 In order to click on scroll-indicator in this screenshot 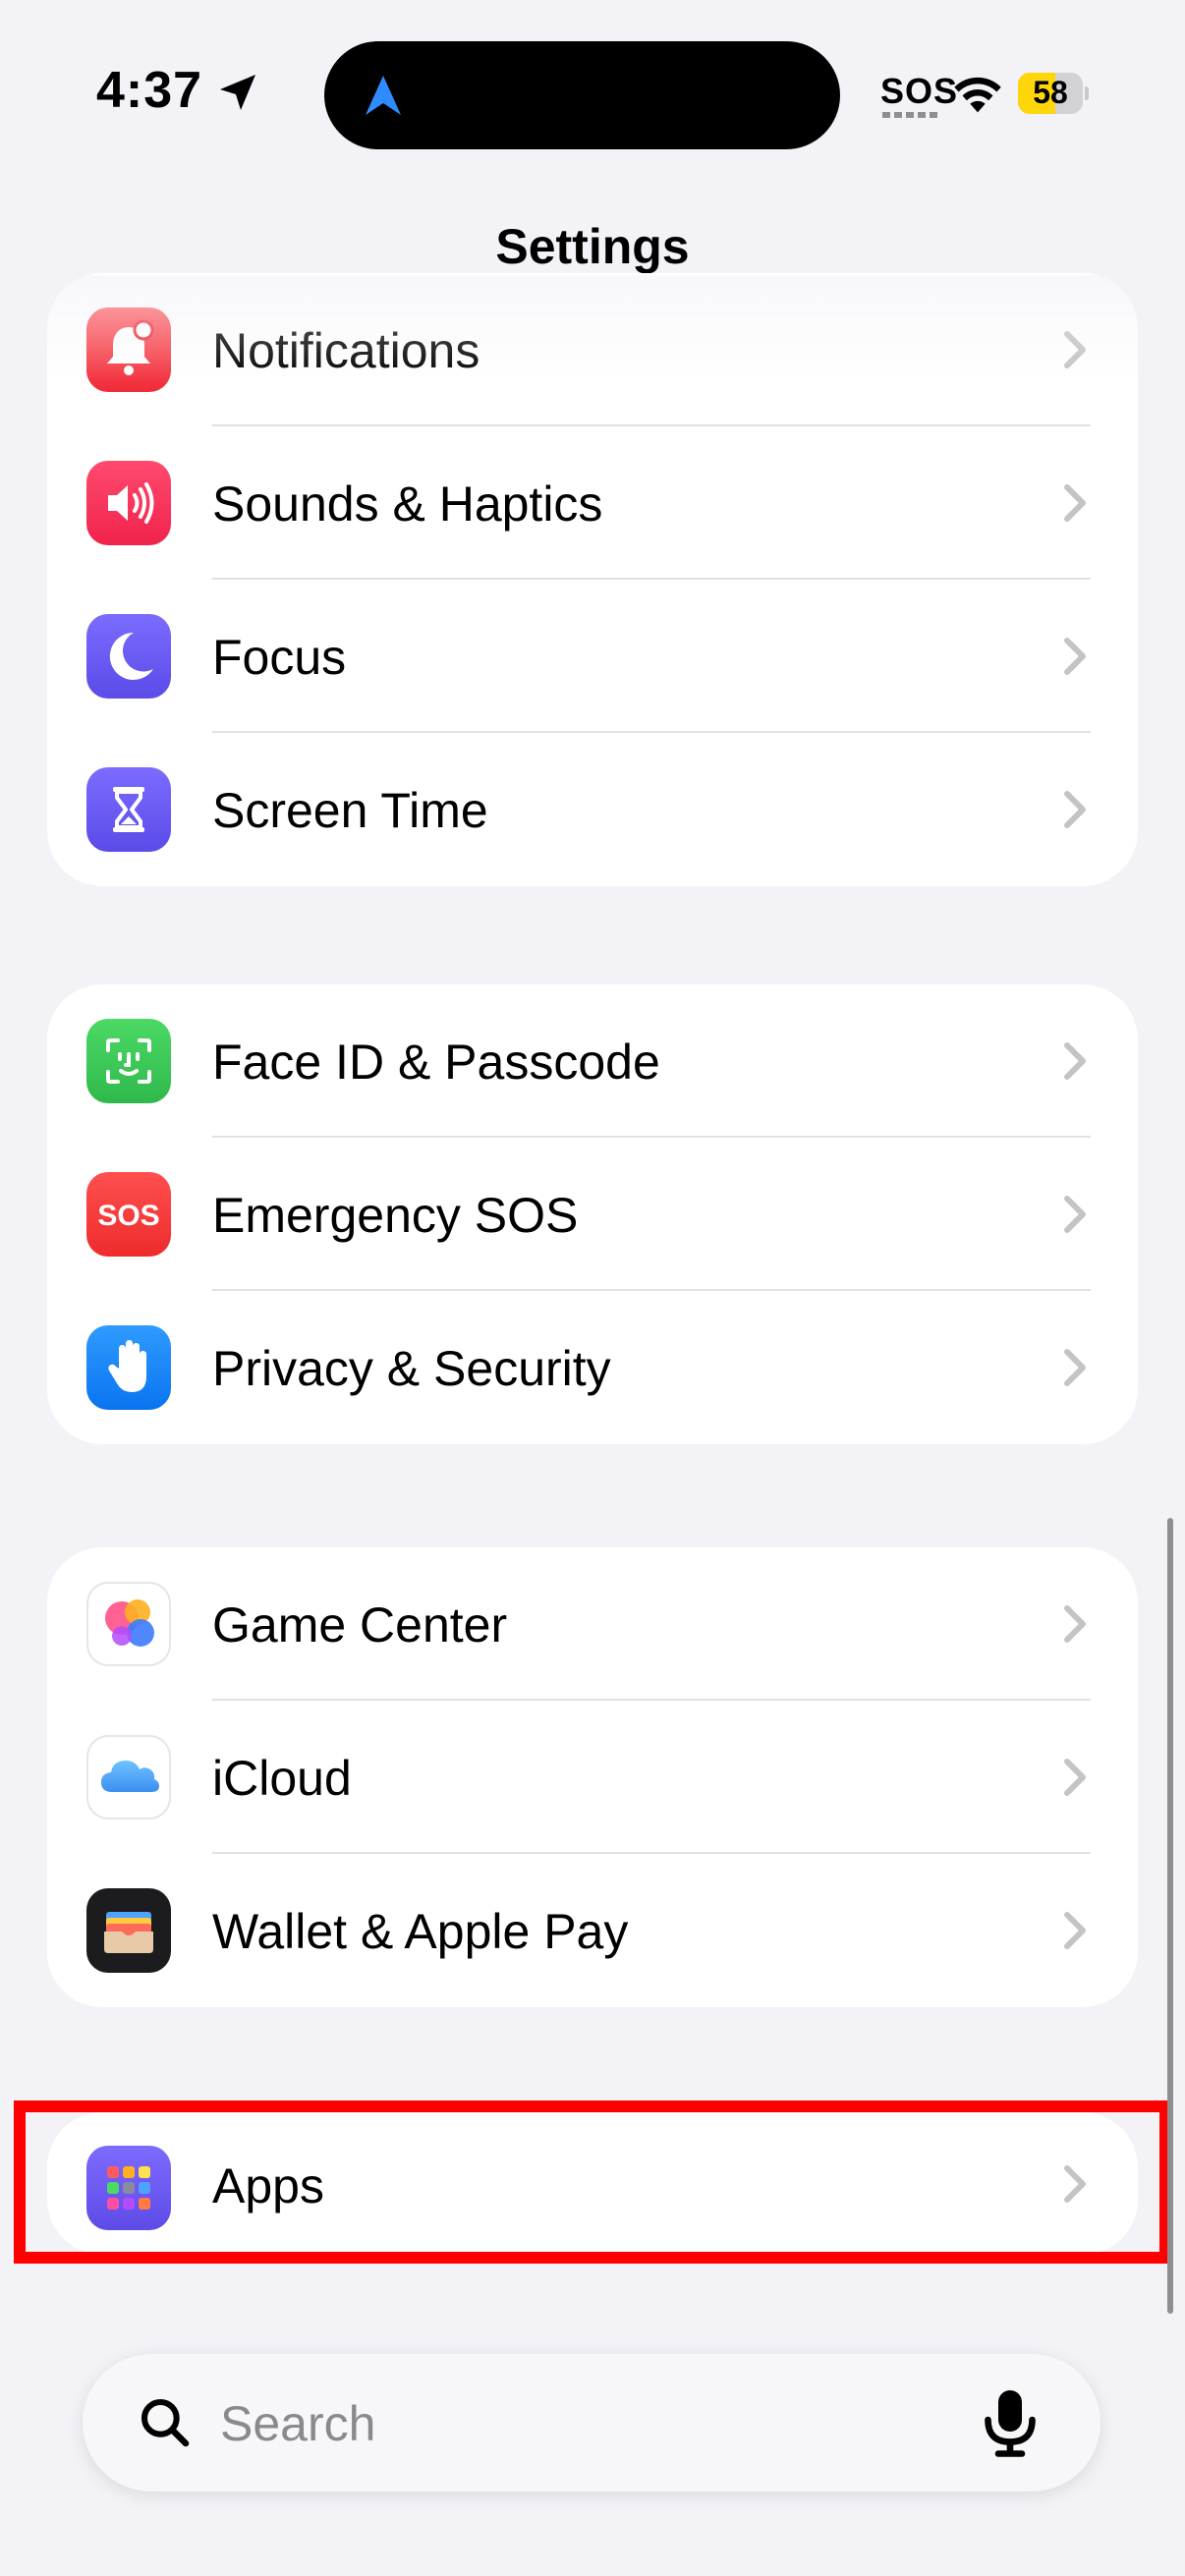, I will do `click(1170, 1916)`.